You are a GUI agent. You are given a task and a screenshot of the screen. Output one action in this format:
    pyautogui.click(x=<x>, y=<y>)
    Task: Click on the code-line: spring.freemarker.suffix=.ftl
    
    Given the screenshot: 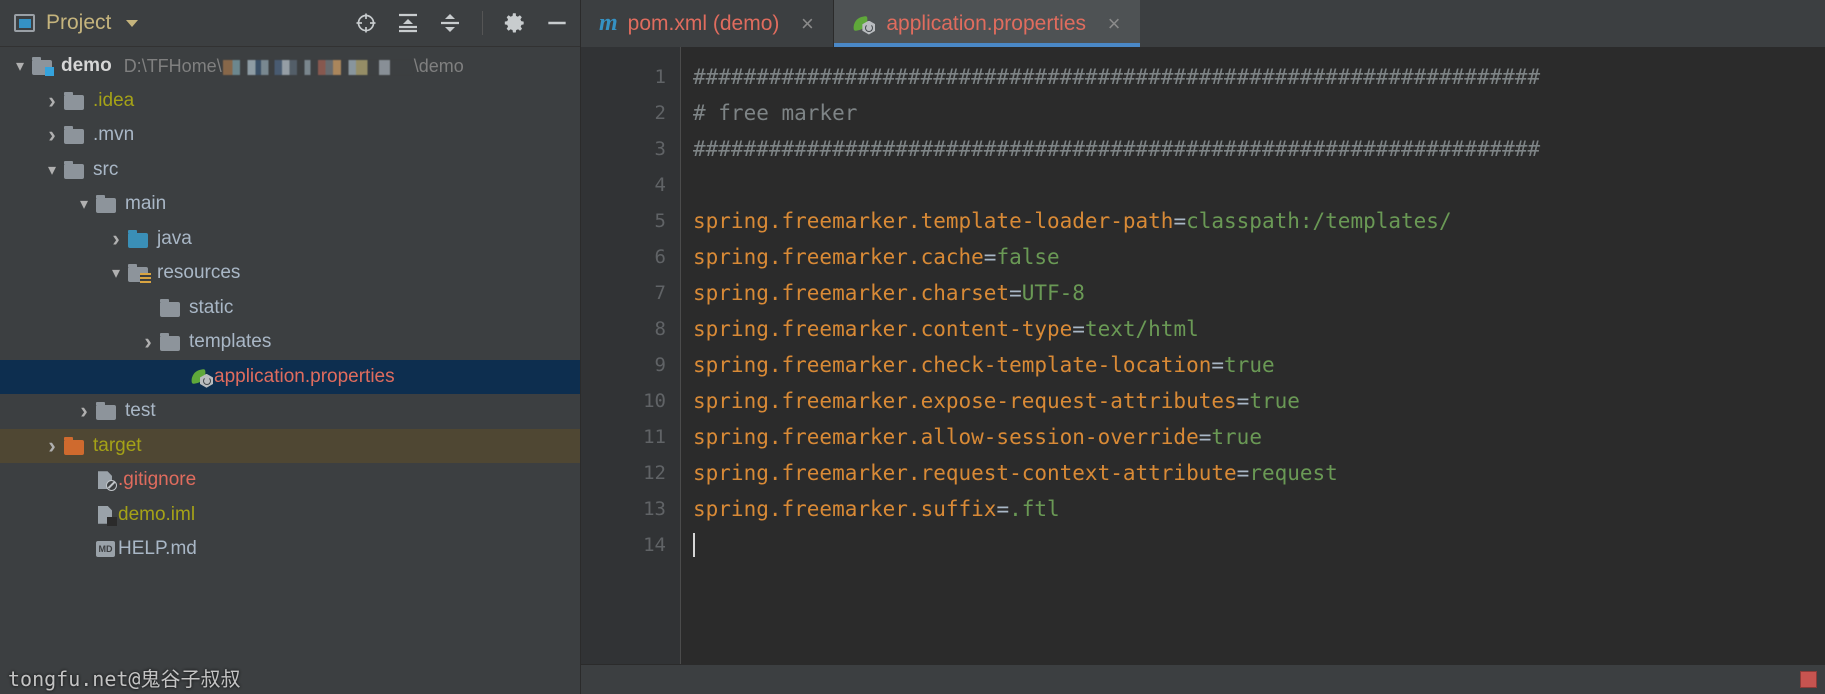 What is the action you would take?
    pyautogui.click(x=1259, y=509)
    